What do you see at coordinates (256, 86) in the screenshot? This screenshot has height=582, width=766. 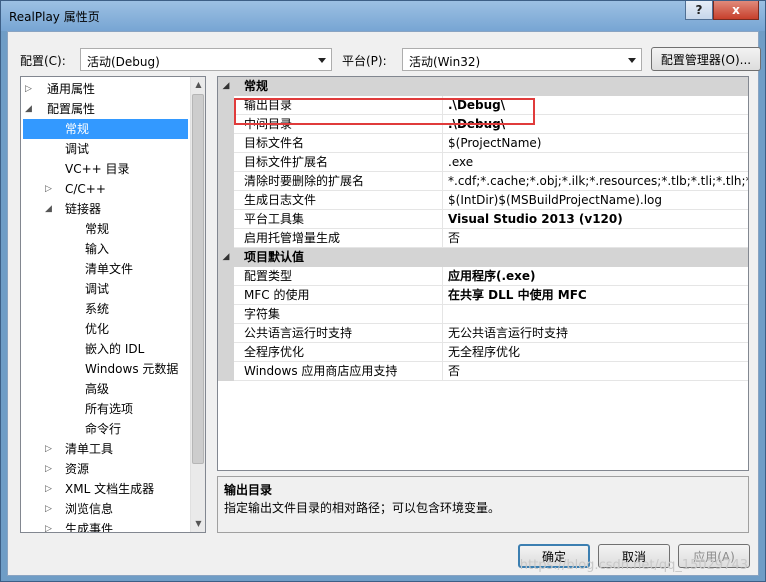 I see `section-title: 常规` at bounding box center [256, 86].